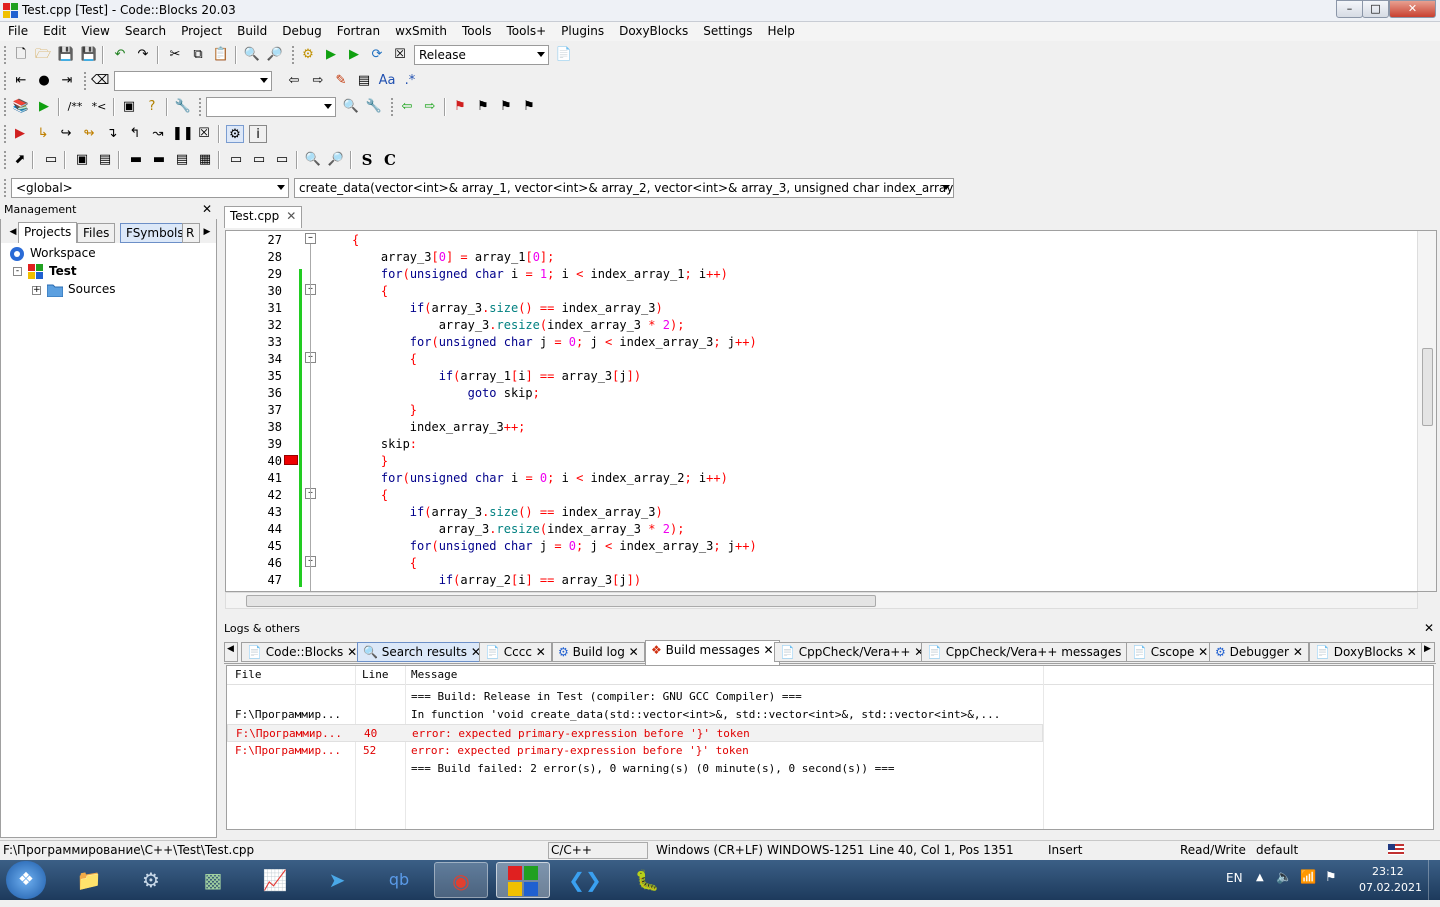 The width and height of the screenshot is (1440, 907). I want to click on save-all-icon: 💾, so click(89, 55).